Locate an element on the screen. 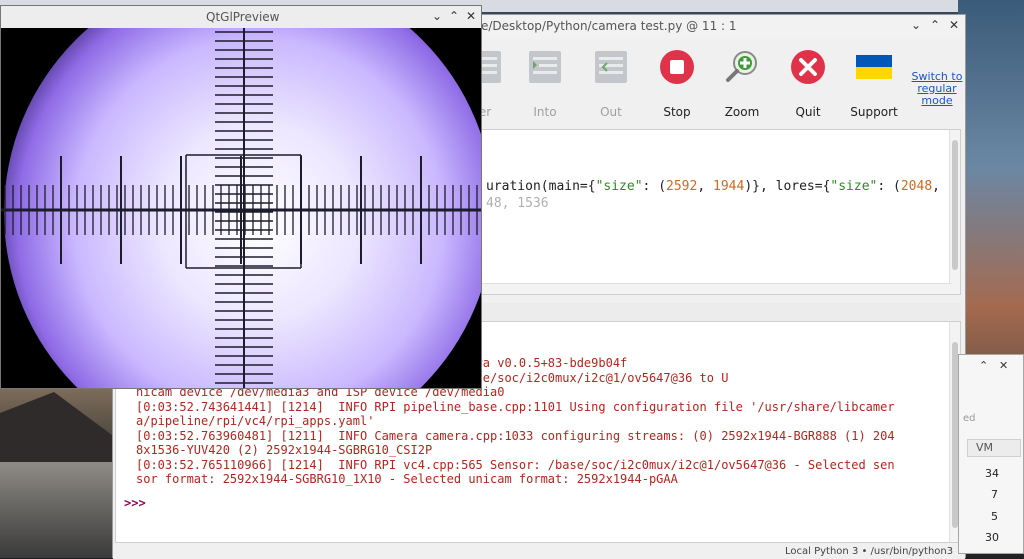 The width and height of the screenshot is (1024, 559). step-into-label: Into is located at coordinates (545, 112).